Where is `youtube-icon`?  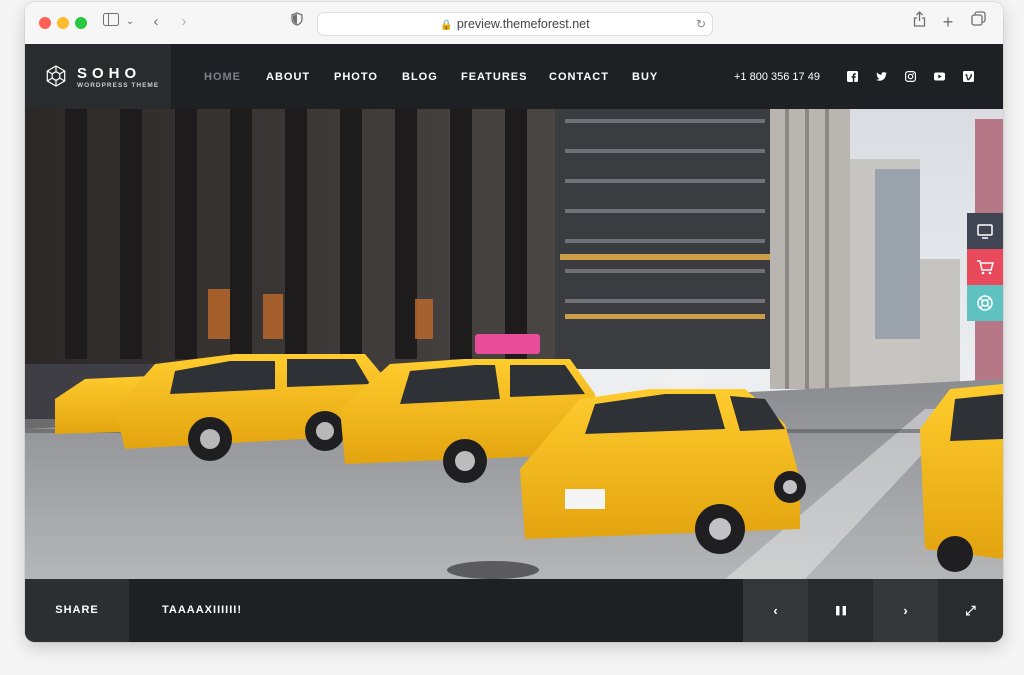 youtube-icon is located at coordinates (939, 76).